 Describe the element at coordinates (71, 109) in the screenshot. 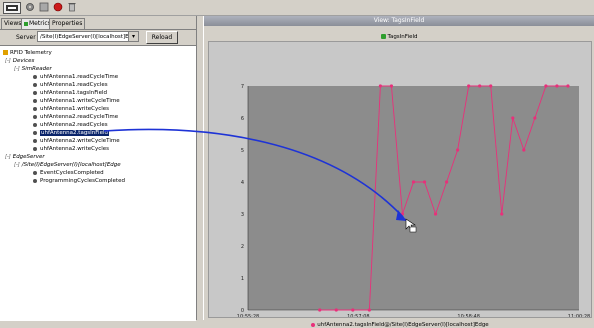

I see `tree-metric-item: uhfAntenna1.writeCycles` at that location.